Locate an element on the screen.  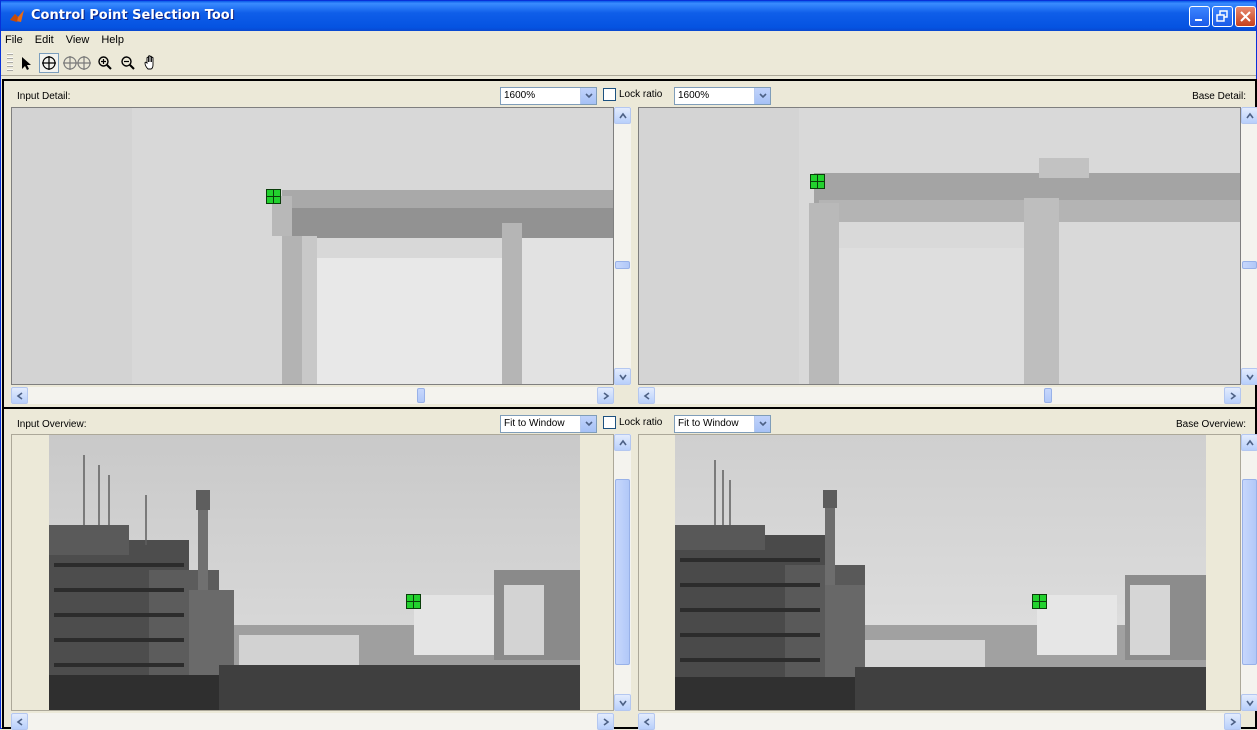
menu-view: View is located at coordinates (78, 40).